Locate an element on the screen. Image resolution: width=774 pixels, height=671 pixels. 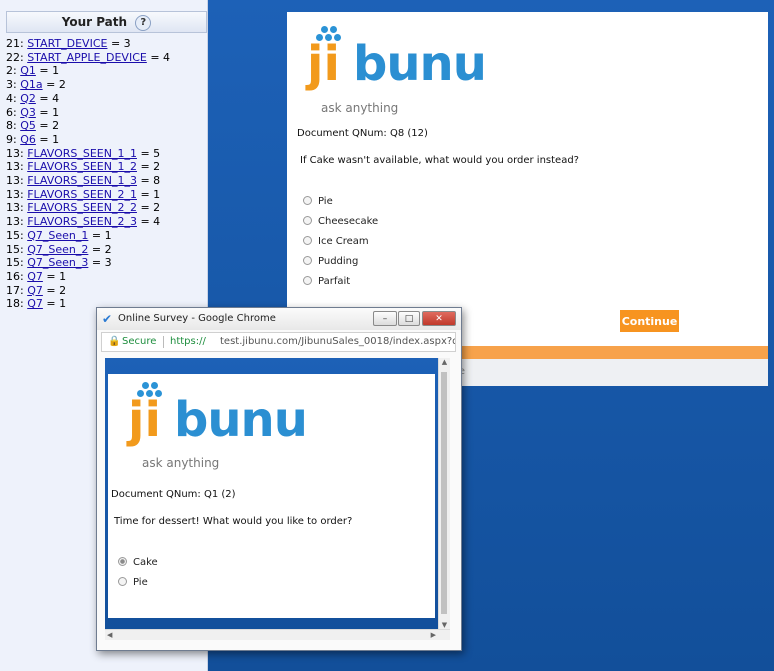
path-item-index: 16: is located at coordinates (17, 276).